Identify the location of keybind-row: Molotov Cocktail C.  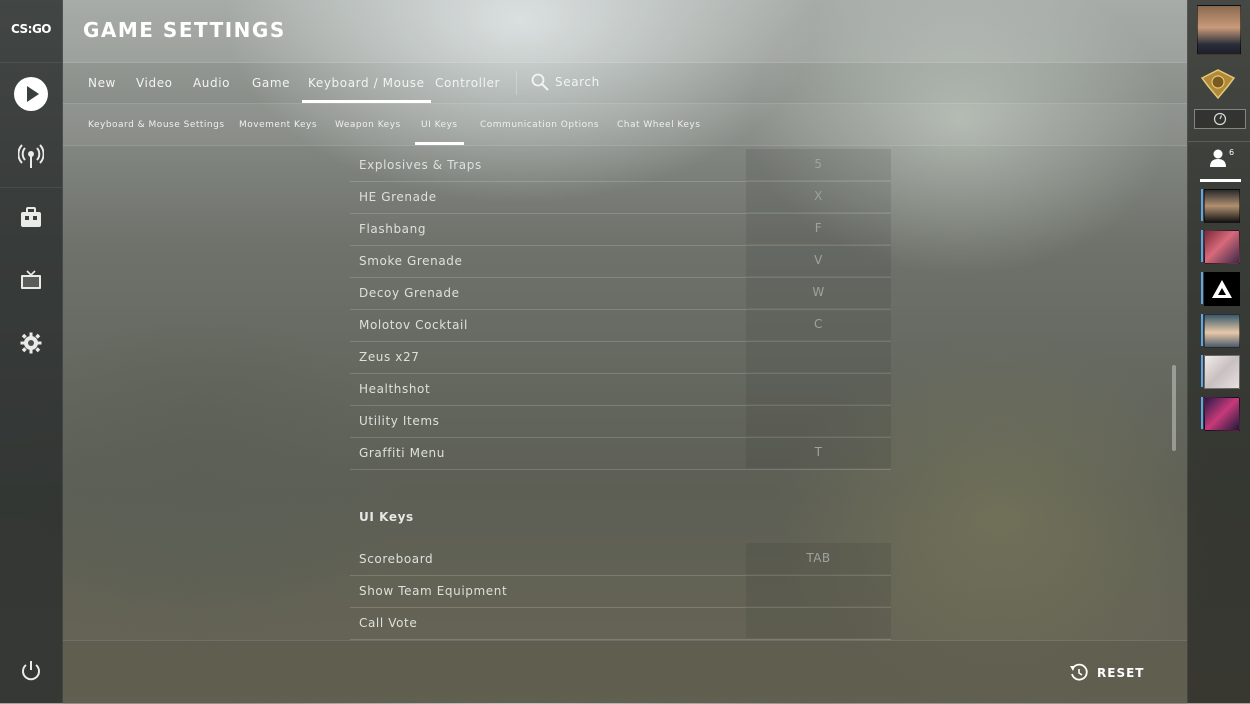
(620, 325).